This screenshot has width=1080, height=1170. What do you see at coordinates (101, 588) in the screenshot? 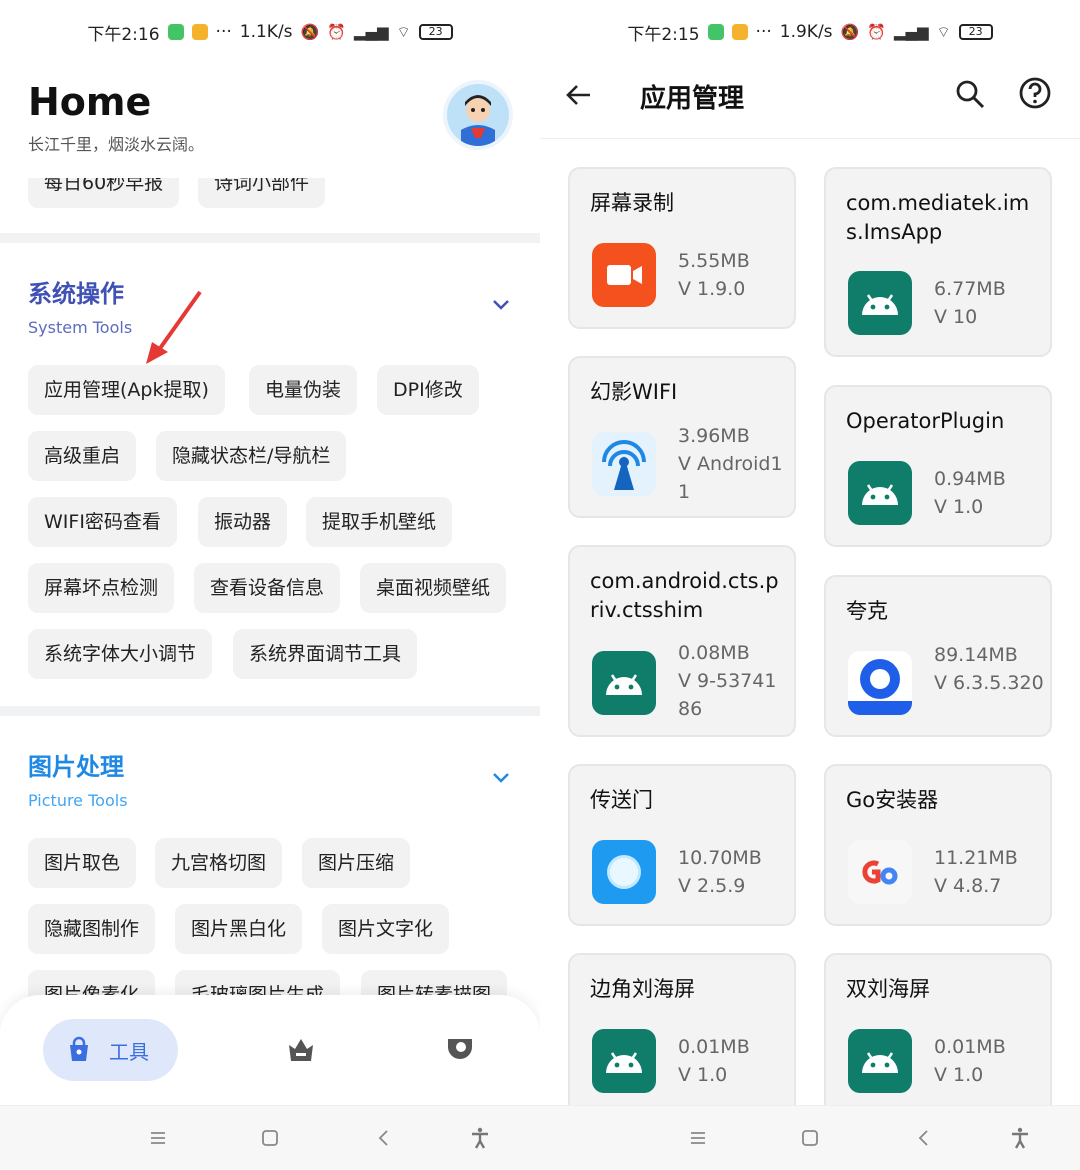
I see `chip-dead-pixel: 屏幕坏点检测` at bounding box center [101, 588].